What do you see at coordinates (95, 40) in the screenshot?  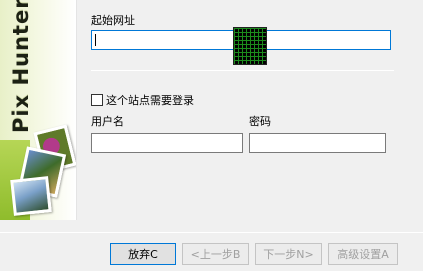 I see `text-caret` at bounding box center [95, 40].